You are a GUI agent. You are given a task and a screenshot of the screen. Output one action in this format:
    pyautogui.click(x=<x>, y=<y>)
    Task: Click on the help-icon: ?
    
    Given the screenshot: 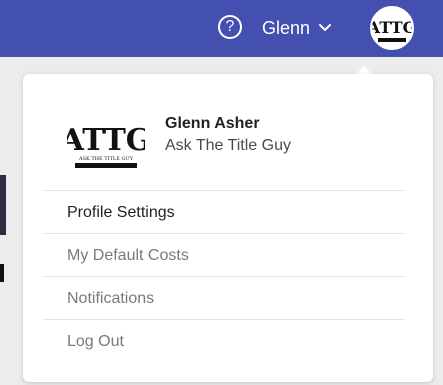 What is the action you would take?
    pyautogui.click(x=230, y=26)
    